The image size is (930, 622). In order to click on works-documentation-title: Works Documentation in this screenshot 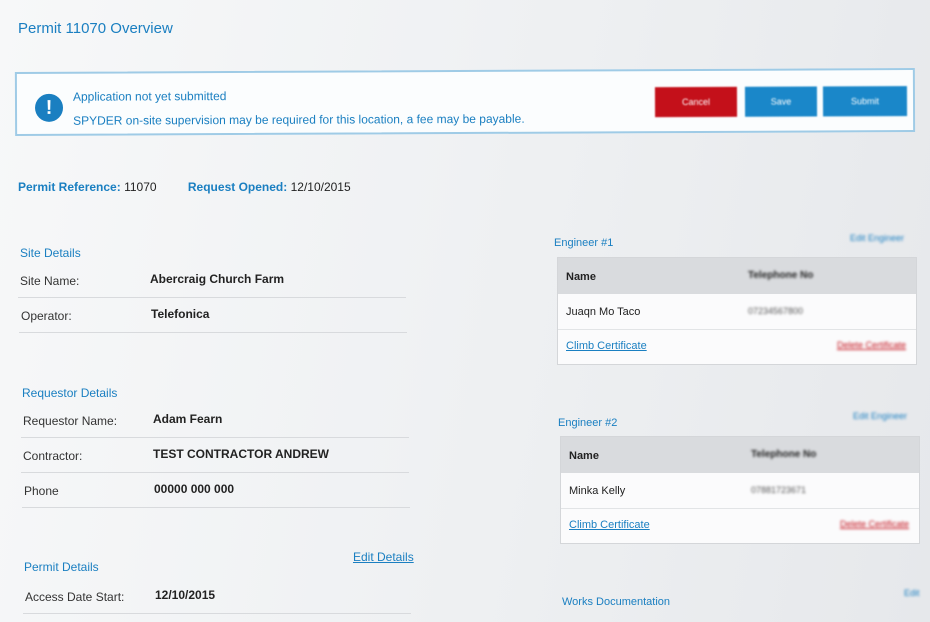, I will do `click(616, 602)`.